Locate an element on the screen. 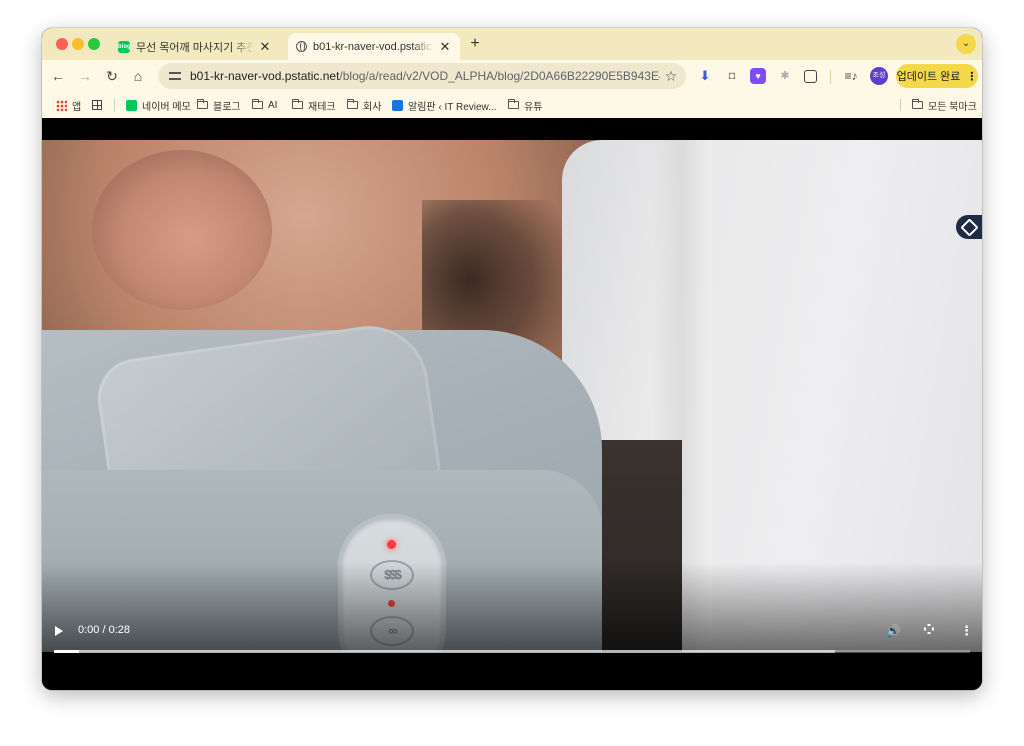  site-favicon-icon is located at coordinates (397, 105).